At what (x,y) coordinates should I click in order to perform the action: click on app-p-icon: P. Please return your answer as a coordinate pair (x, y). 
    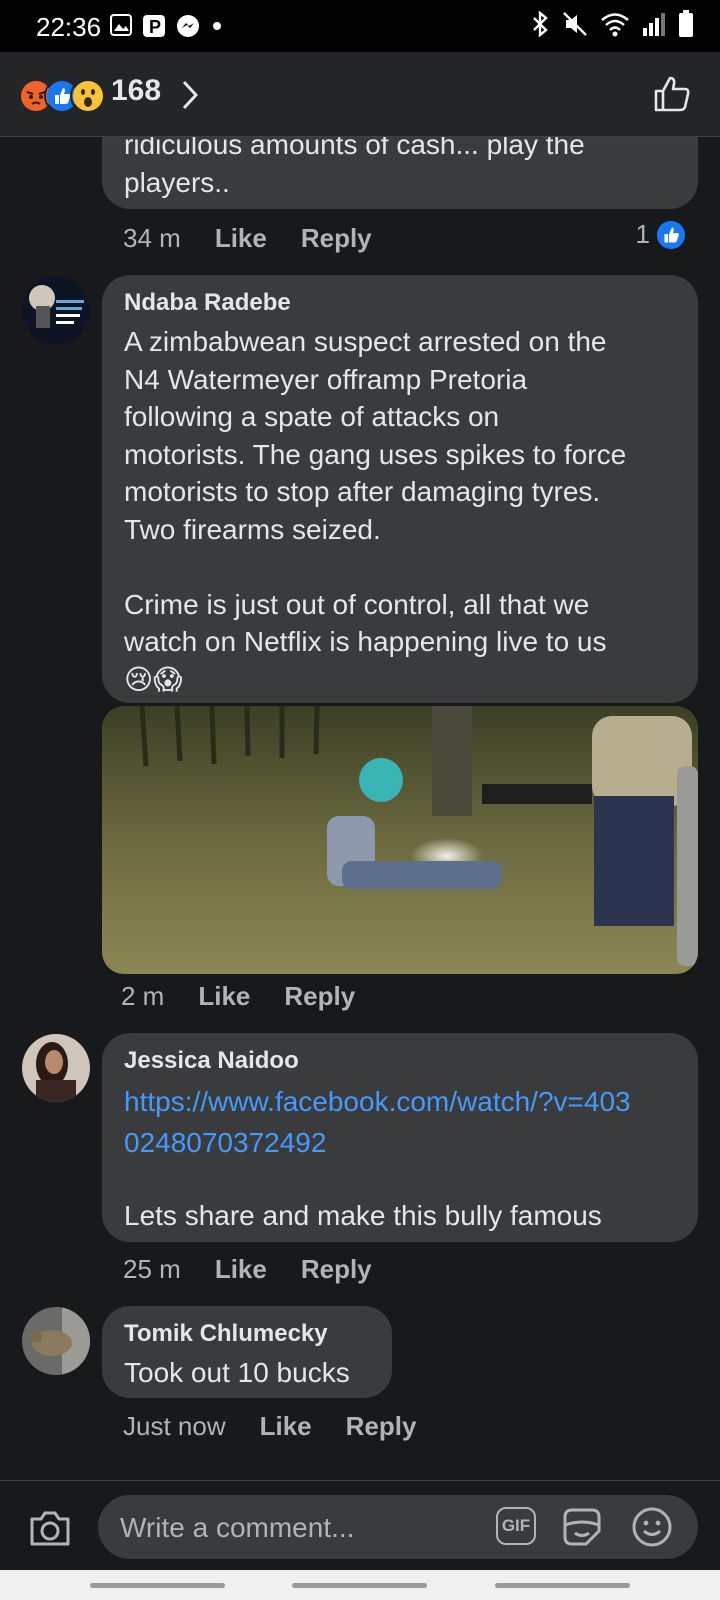
    Looking at the image, I should click on (154, 26).